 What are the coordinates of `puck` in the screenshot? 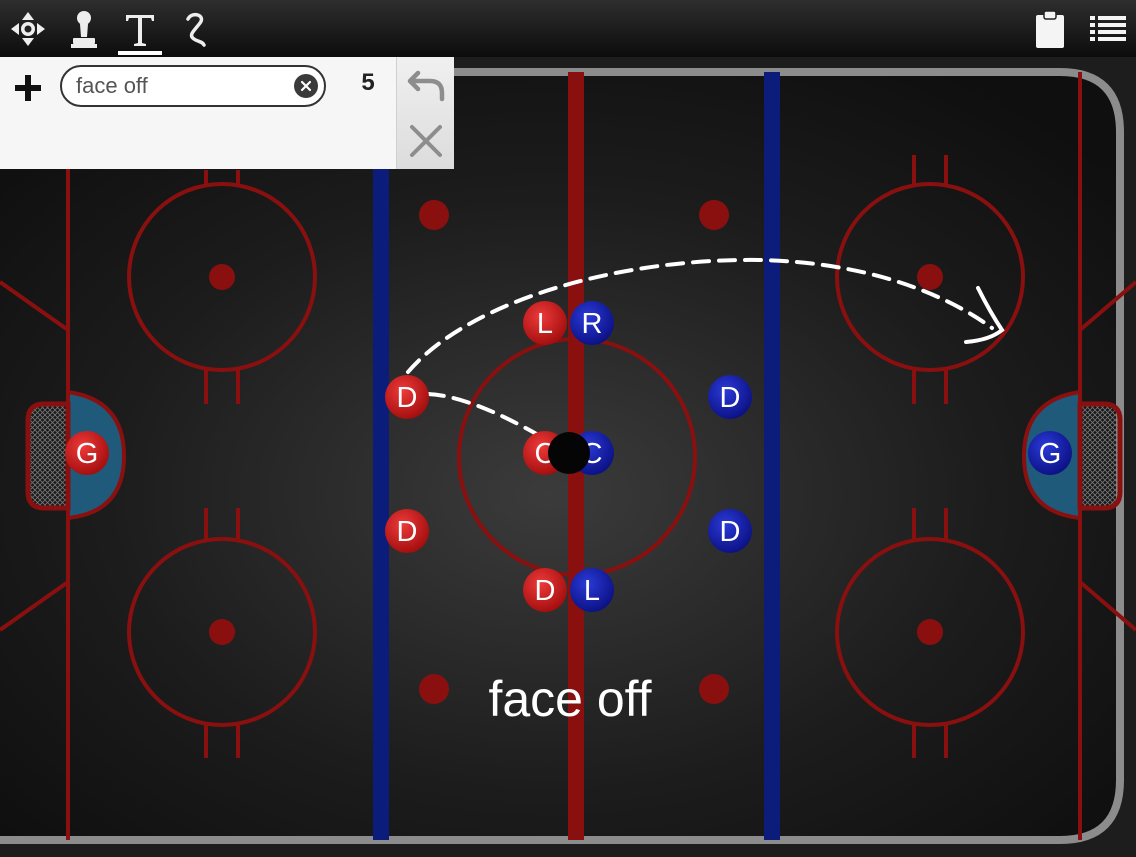 It's located at (569, 453).